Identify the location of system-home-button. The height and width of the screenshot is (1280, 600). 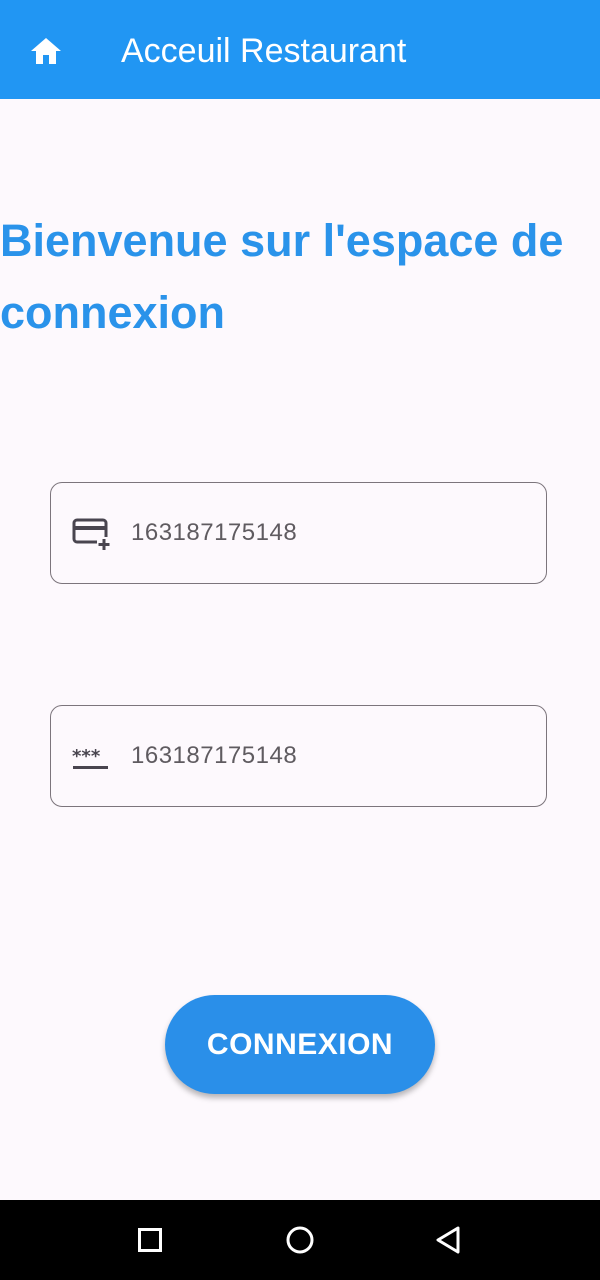
(300, 1240).